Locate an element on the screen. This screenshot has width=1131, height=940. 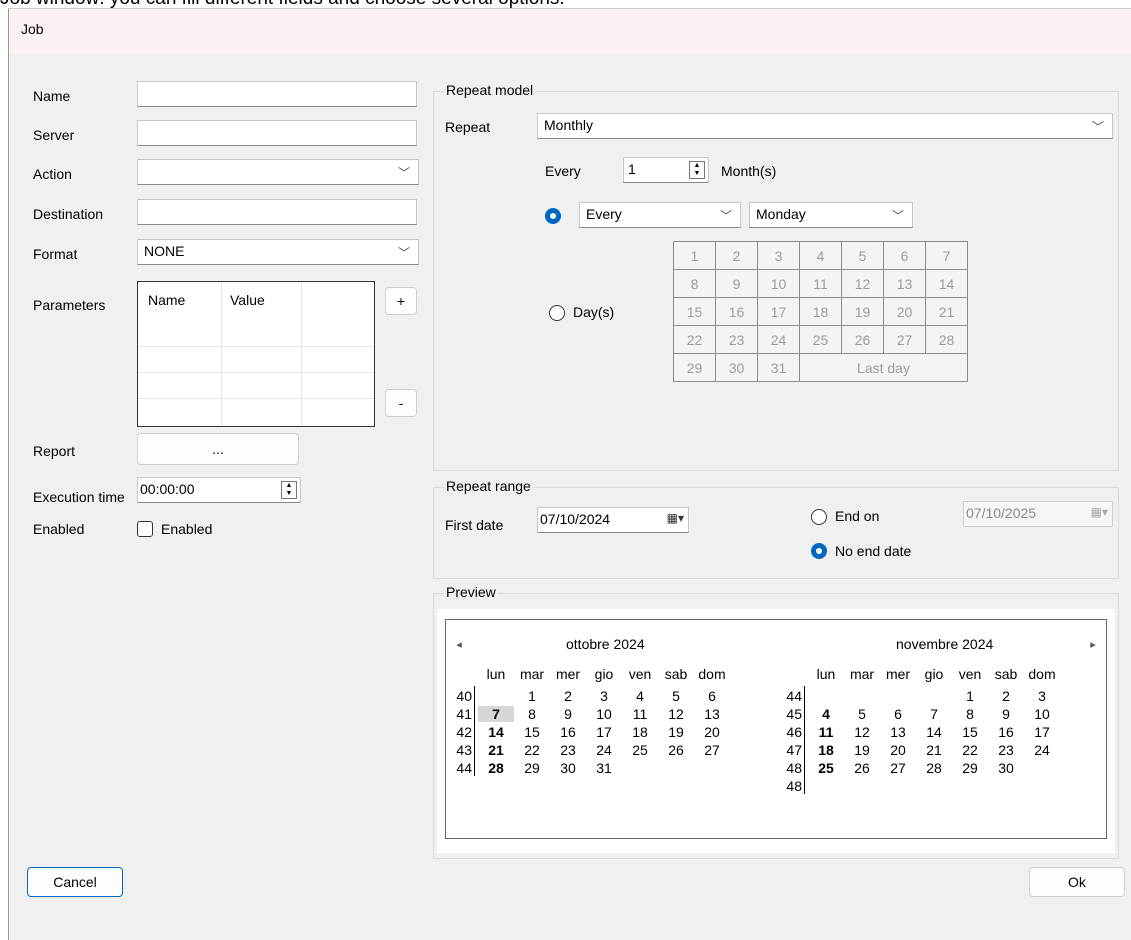
cancel-button: Cancel is located at coordinates (75, 882).